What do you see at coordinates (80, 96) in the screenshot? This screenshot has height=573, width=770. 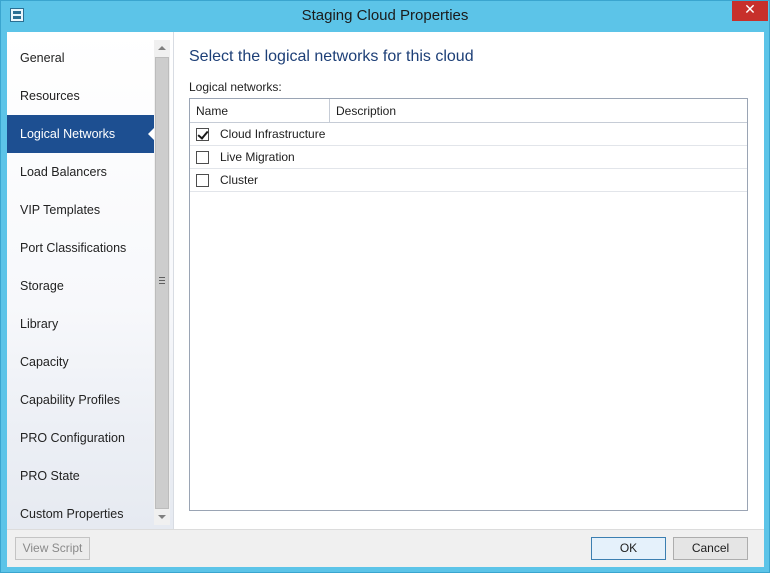 I see `nav-item-resources: Resources` at bounding box center [80, 96].